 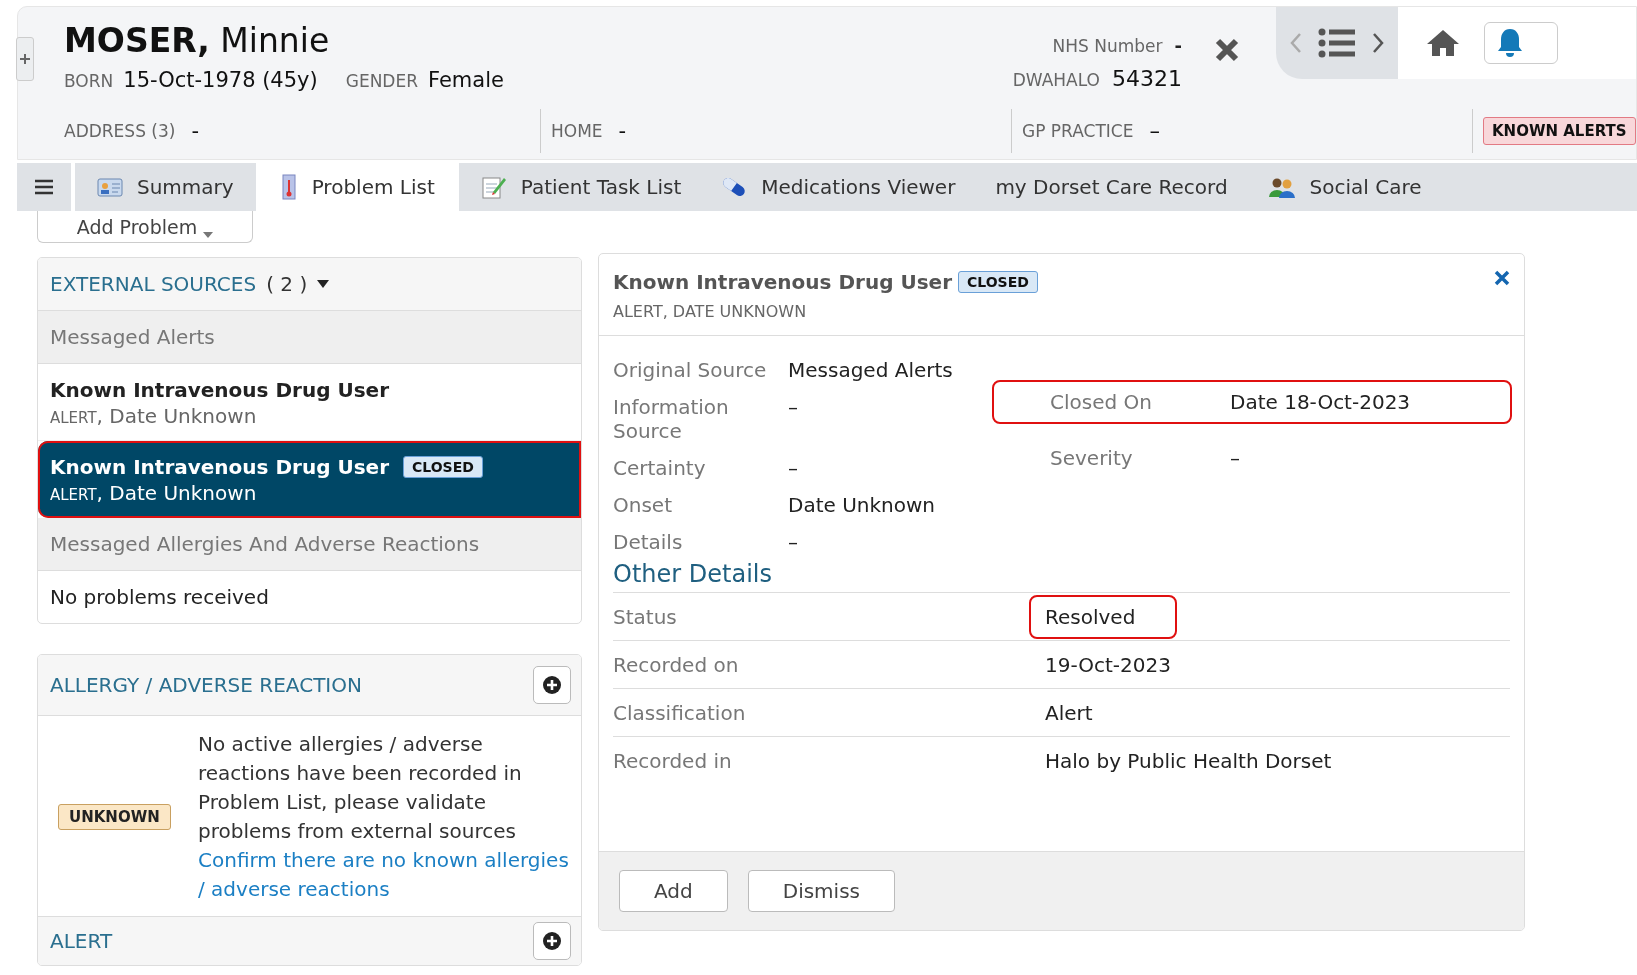 I want to click on contact-label: HOME, so click(x=577, y=131).